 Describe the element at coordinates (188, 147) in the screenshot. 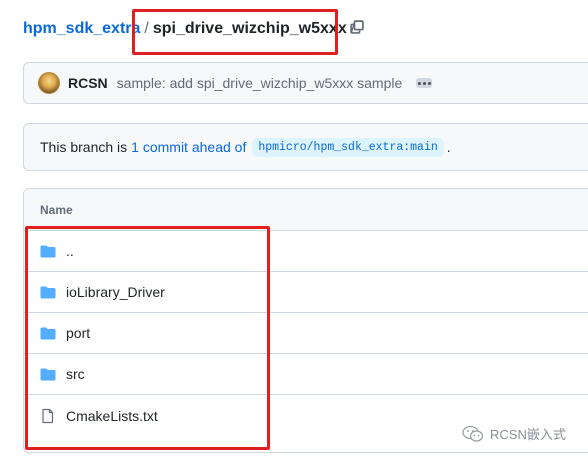

I see `commits-ahead-link: 1 commit ahead of` at that location.